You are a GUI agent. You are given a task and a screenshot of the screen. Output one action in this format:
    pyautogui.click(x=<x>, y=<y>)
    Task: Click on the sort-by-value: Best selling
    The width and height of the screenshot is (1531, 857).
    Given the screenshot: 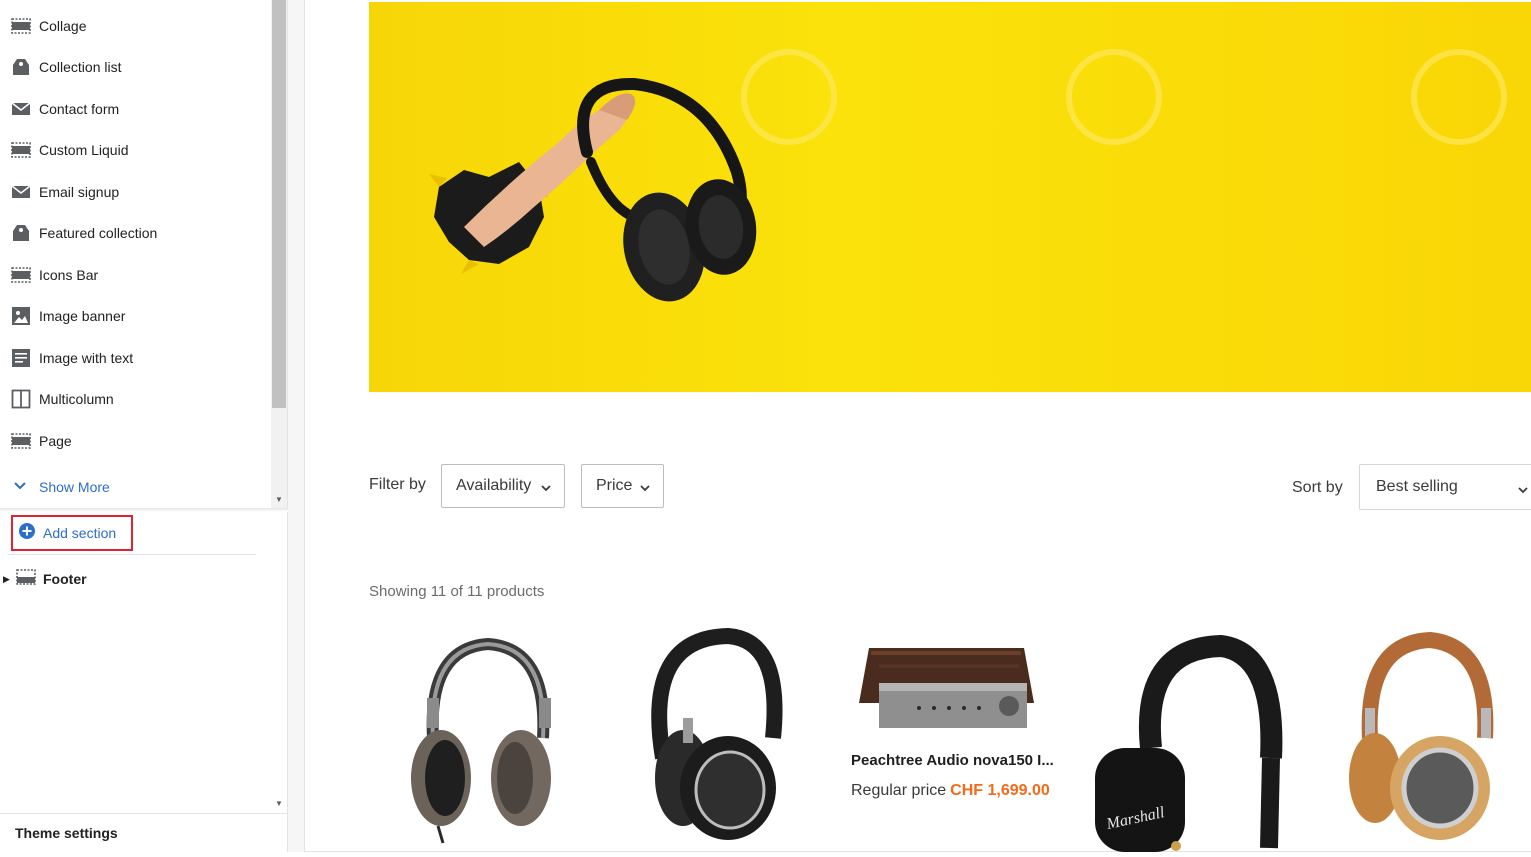 What is the action you would take?
    pyautogui.click(x=1417, y=486)
    